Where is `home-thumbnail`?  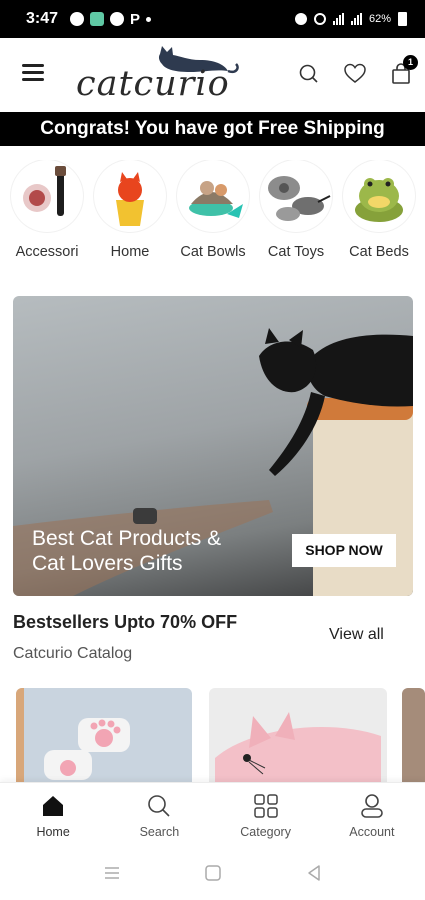 home-thumbnail is located at coordinates (130, 196).